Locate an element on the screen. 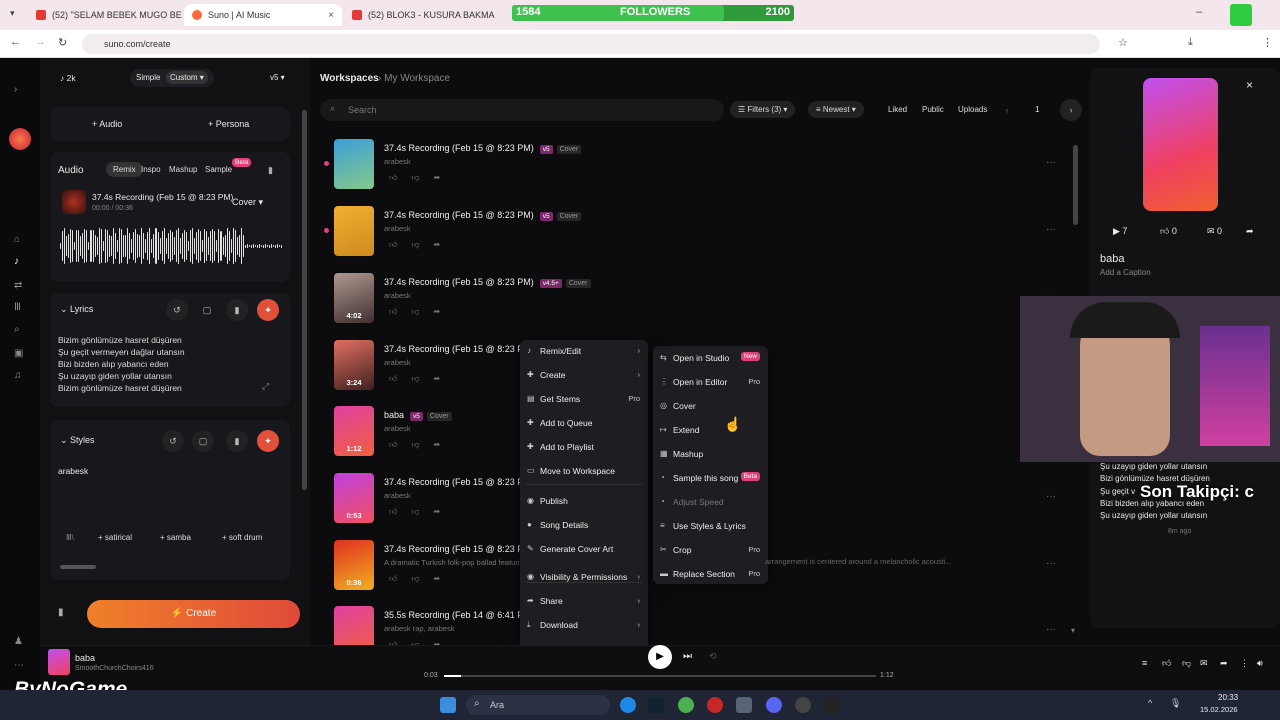 The height and width of the screenshot is (720, 1280). panel-scrollbar is located at coordinates (304, 300).